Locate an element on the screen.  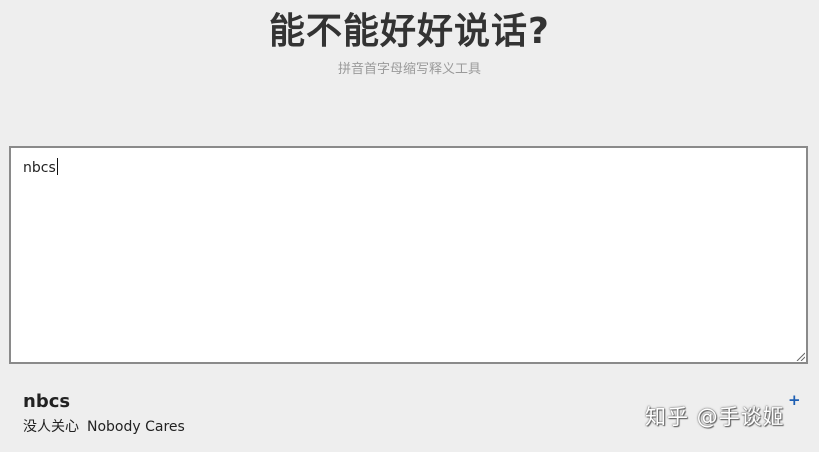
result-meaning-en: Nobody Cares is located at coordinates (136, 427).